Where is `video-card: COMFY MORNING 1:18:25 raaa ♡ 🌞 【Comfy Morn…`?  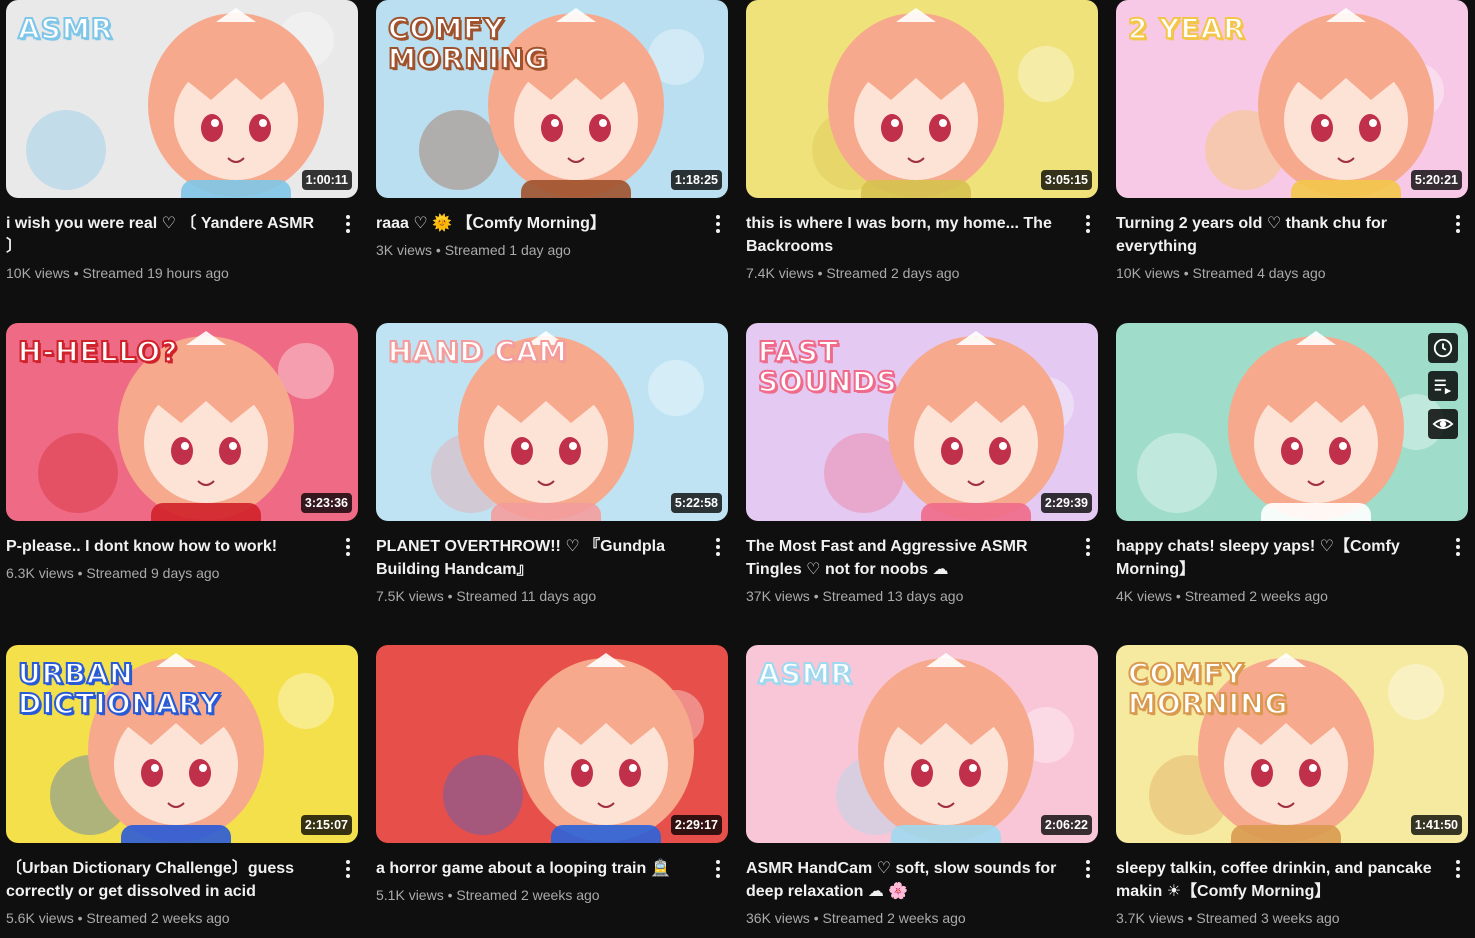
video-card: COMFY MORNING 1:18:25 raaa ♡ 🌞 【Comfy Morn… is located at coordinates (552, 161).